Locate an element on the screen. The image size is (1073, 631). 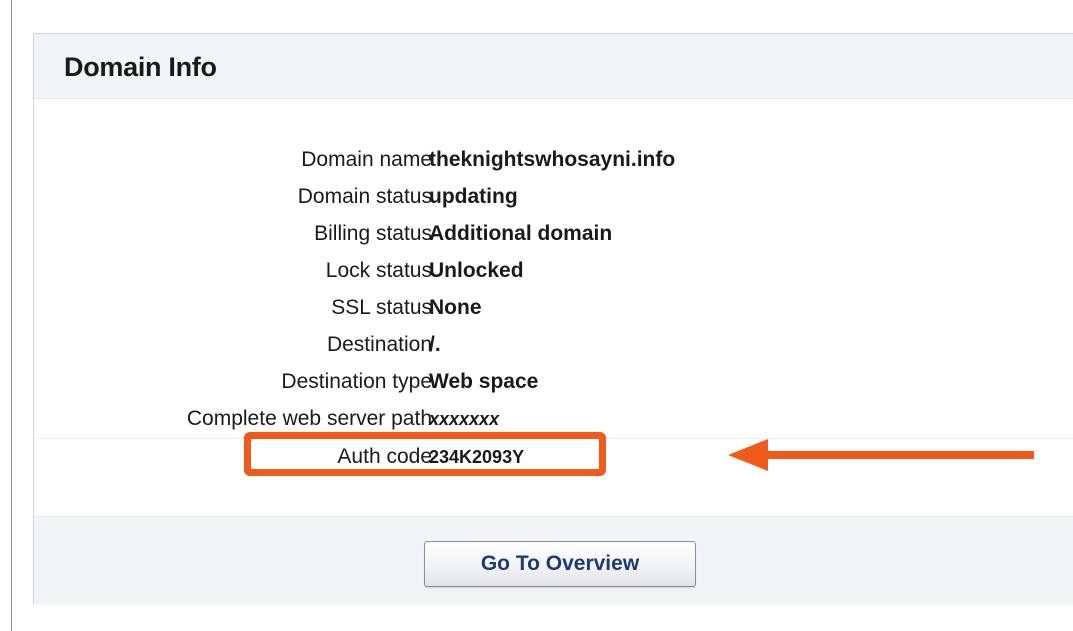
billing-status-label: Billing status is located at coordinates (373, 233).